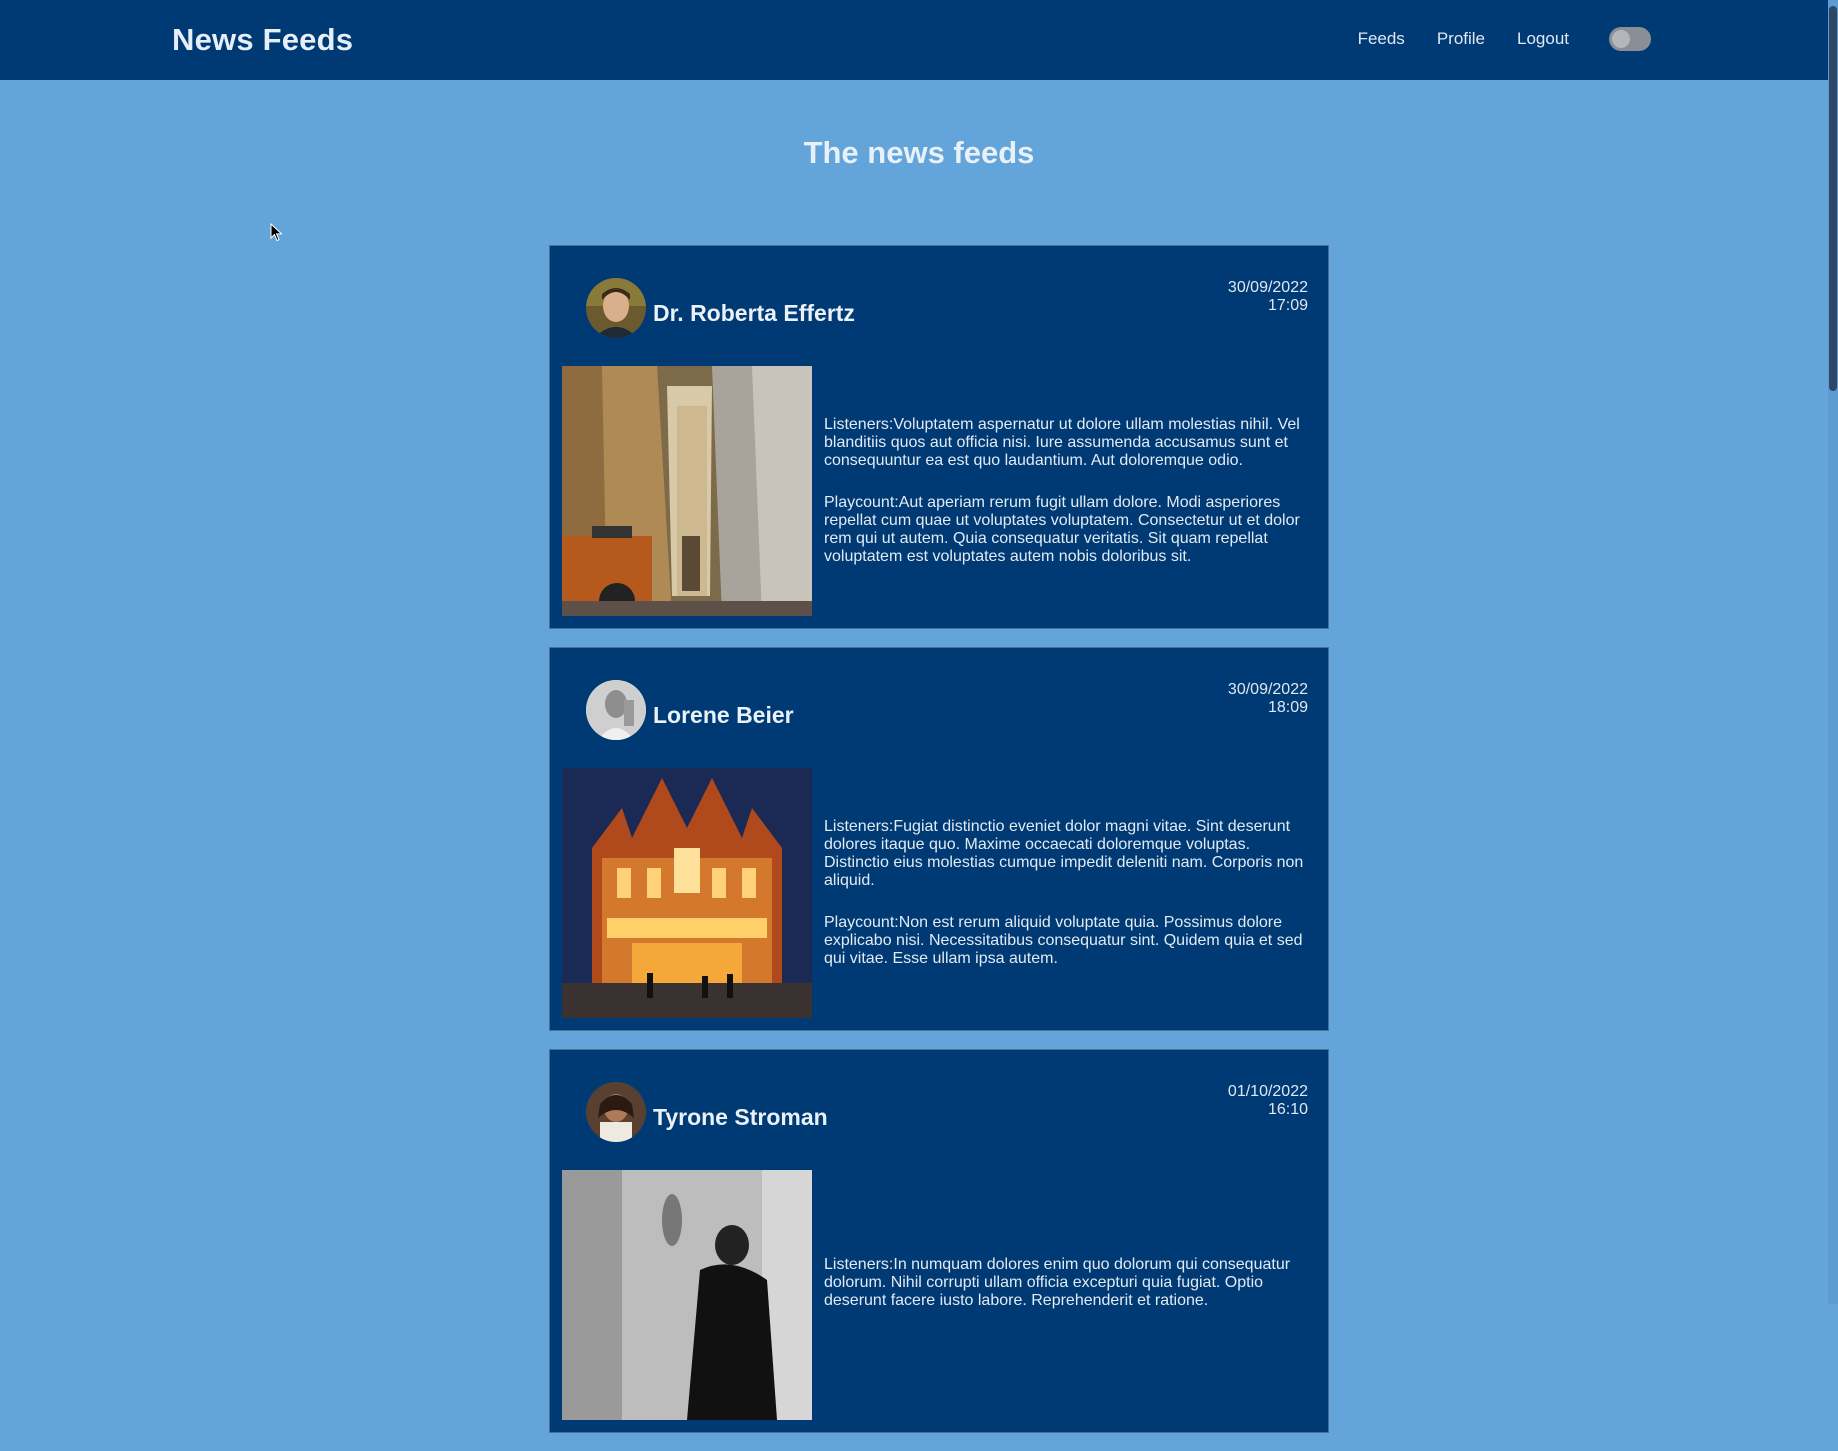 The width and height of the screenshot is (1838, 1451). I want to click on post-timestamp: 30/09/2022 17:09, so click(1268, 297).